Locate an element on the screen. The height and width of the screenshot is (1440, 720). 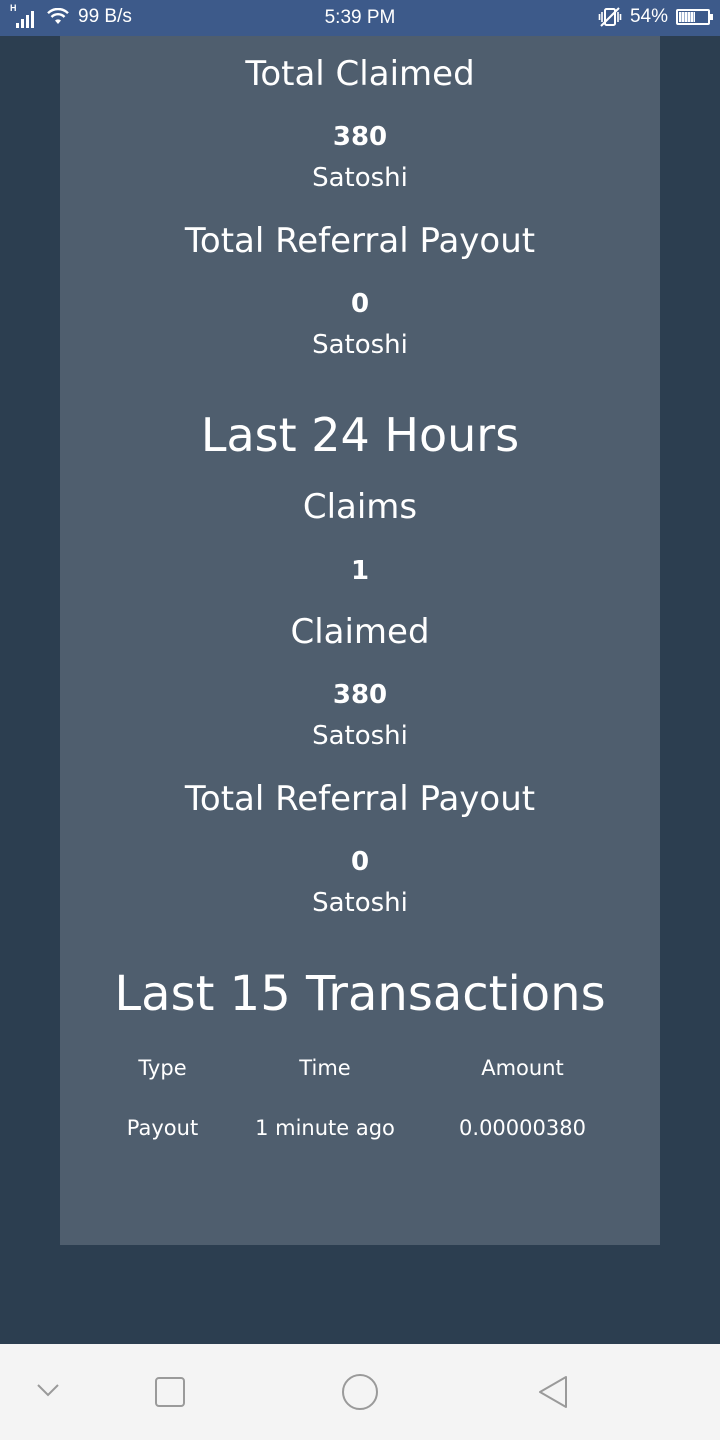
total-claimed-unit: Satoshi is located at coordinates (360, 178).